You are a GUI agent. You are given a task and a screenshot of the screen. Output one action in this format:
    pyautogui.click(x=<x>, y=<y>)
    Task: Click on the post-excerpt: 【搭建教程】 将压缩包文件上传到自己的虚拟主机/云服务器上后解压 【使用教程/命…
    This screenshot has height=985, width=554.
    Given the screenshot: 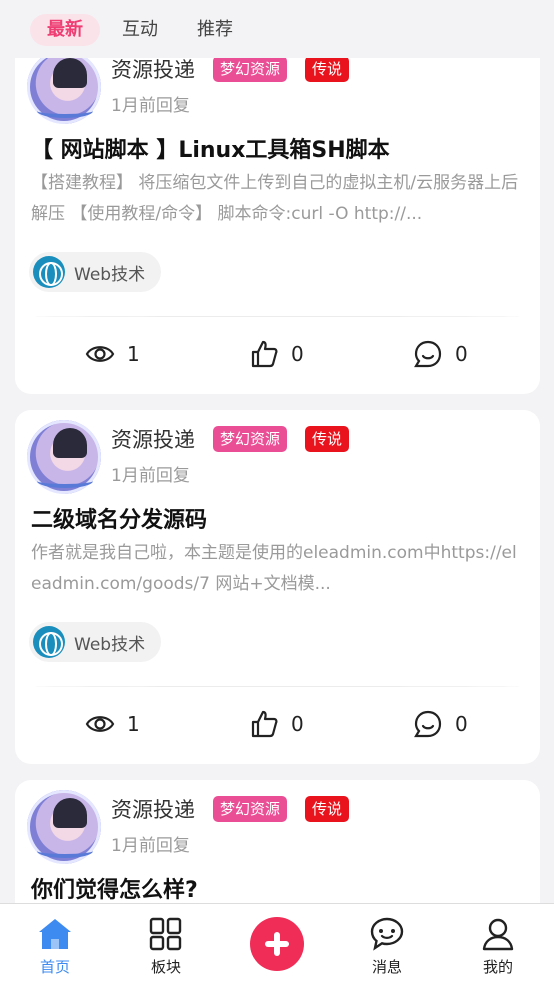 What is the action you would take?
    pyautogui.click(x=278, y=199)
    